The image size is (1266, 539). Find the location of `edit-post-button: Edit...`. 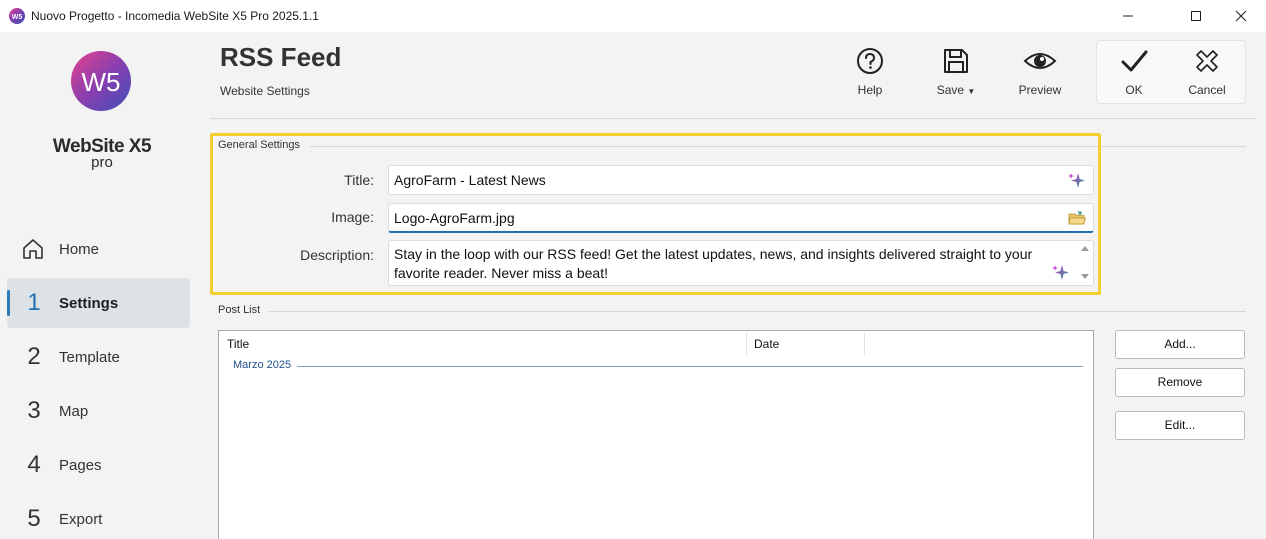

edit-post-button: Edit... is located at coordinates (1180, 425).